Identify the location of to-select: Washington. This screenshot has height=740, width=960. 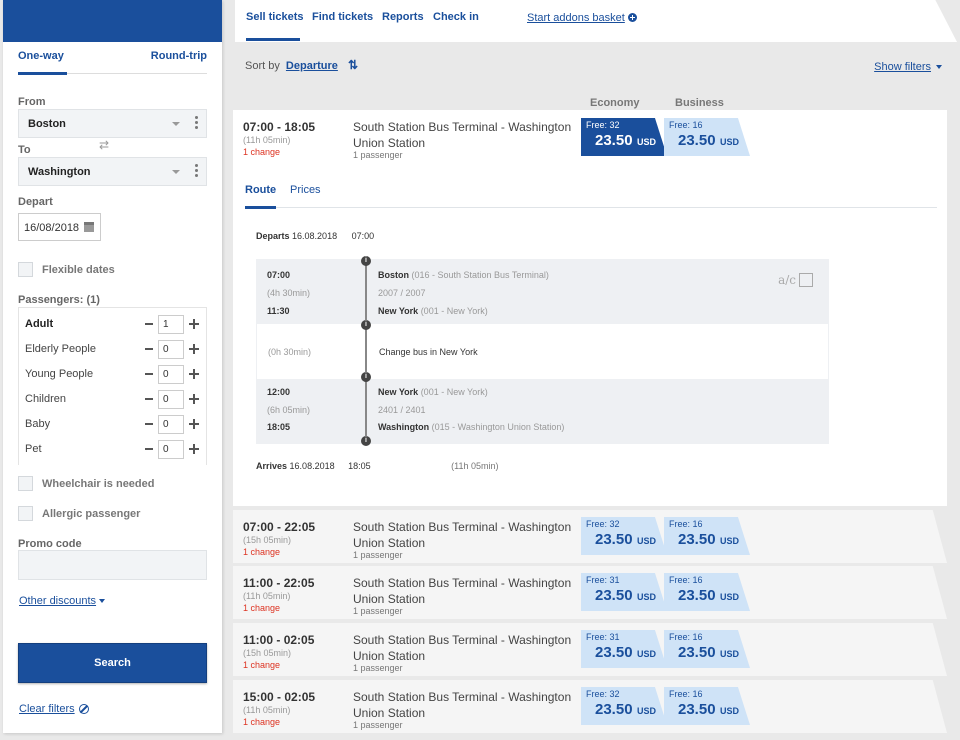
(112, 171).